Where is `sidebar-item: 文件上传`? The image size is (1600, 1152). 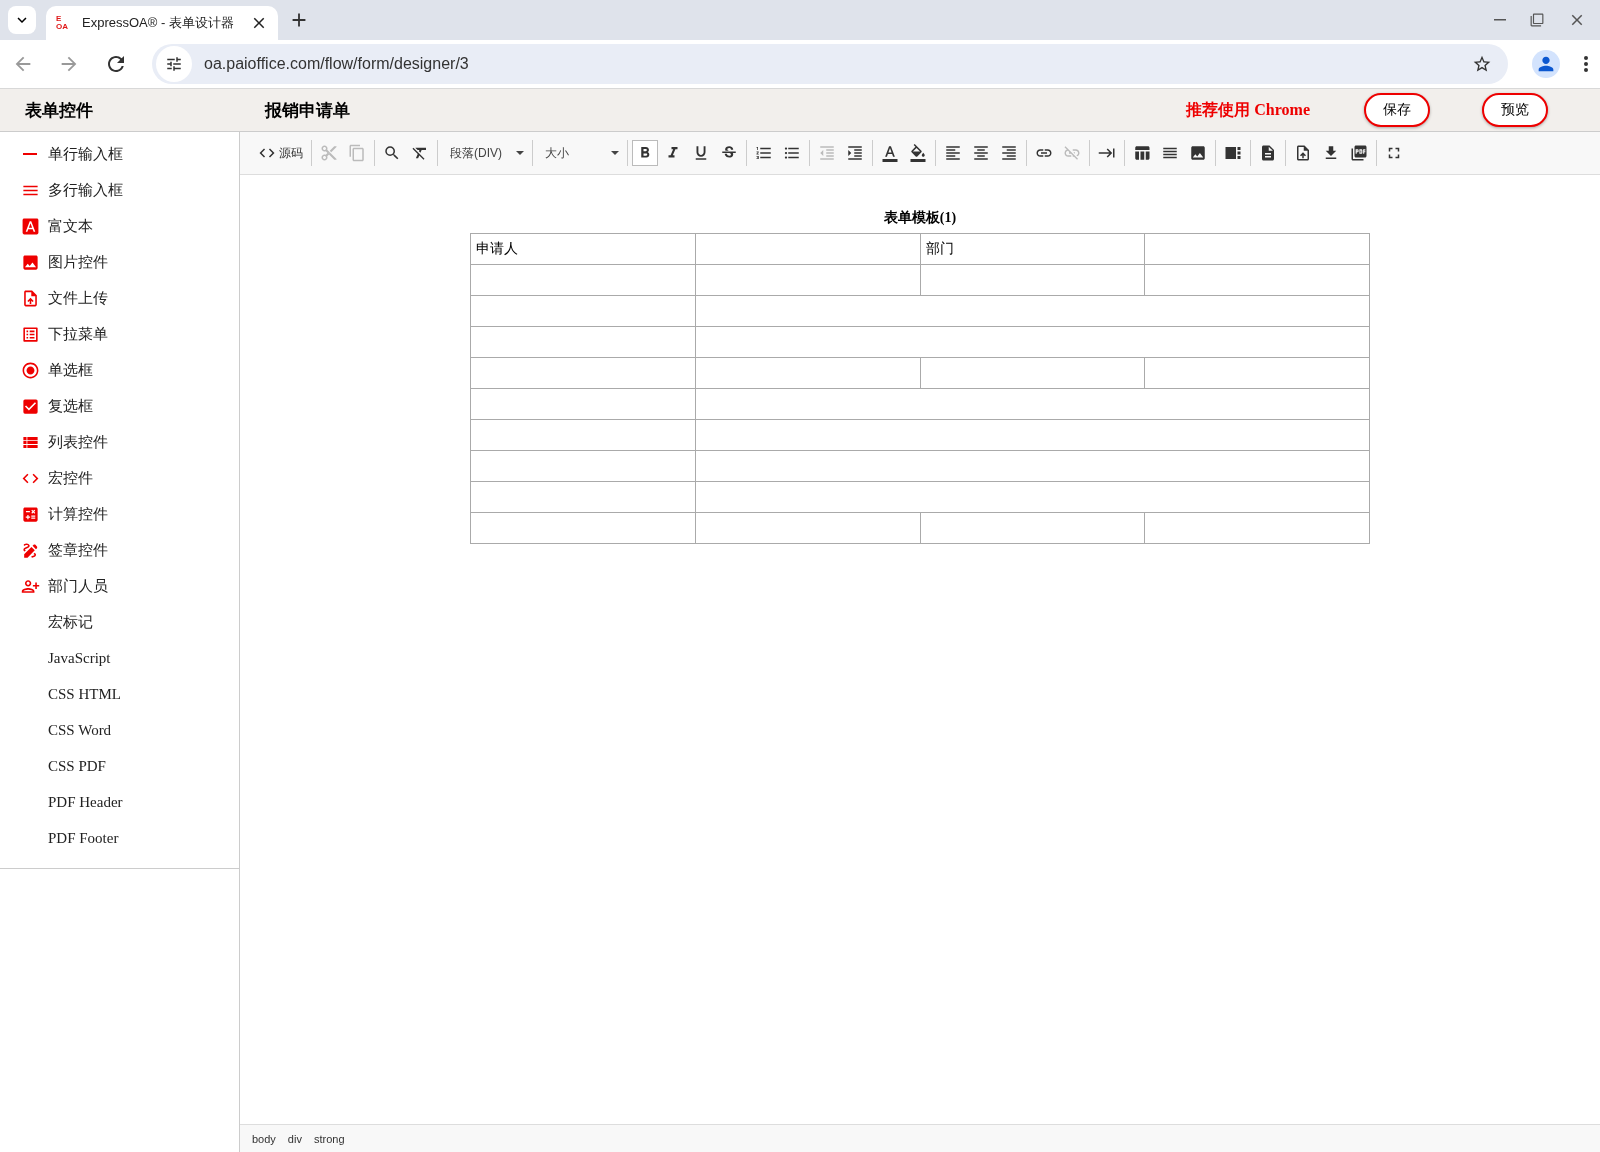 sidebar-item: 文件上传 is located at coordinates (119, 298).